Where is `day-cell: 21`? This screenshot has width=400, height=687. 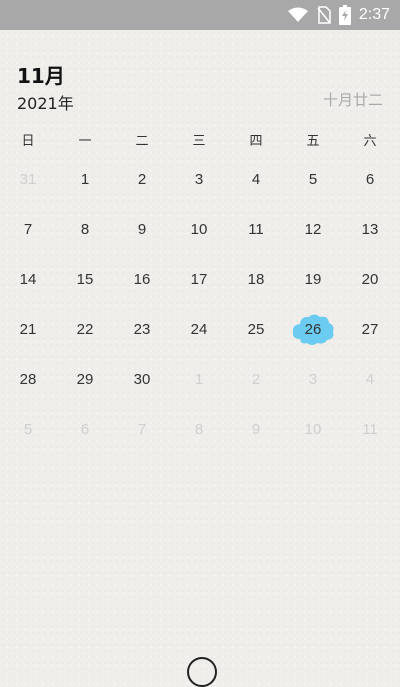 day-cell: 21 is located at coordinates (28, 329).